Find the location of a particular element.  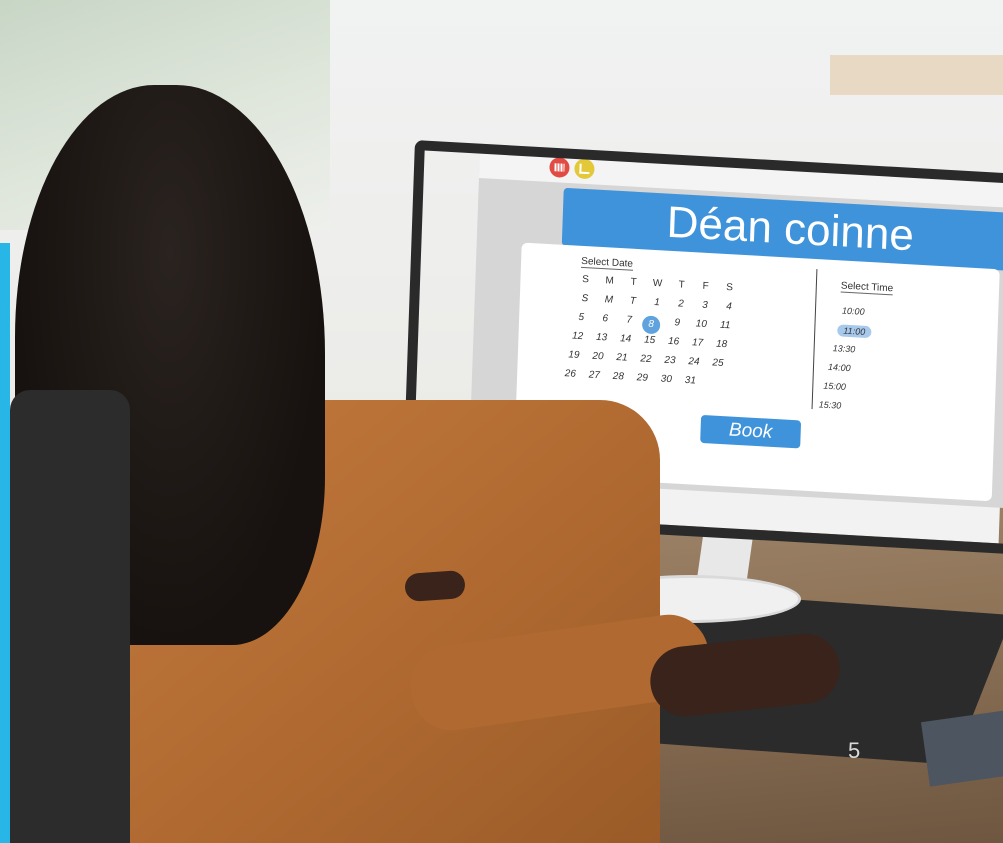

panel-divider is located at coordinates (814, 339).